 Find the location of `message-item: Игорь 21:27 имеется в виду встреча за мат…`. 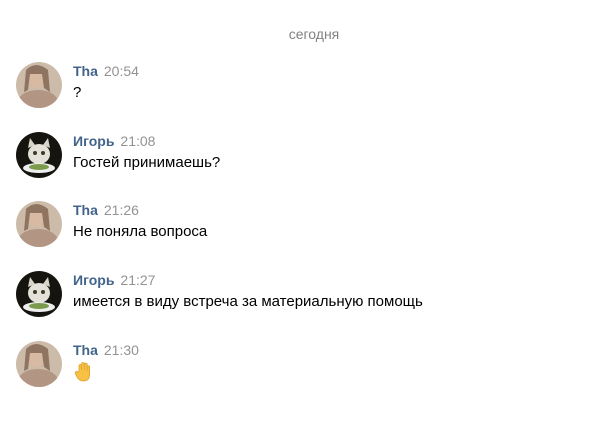

message-item: Игорь 21:27 имеется в виду встреча за мат… is located at coordinates (296, 295).